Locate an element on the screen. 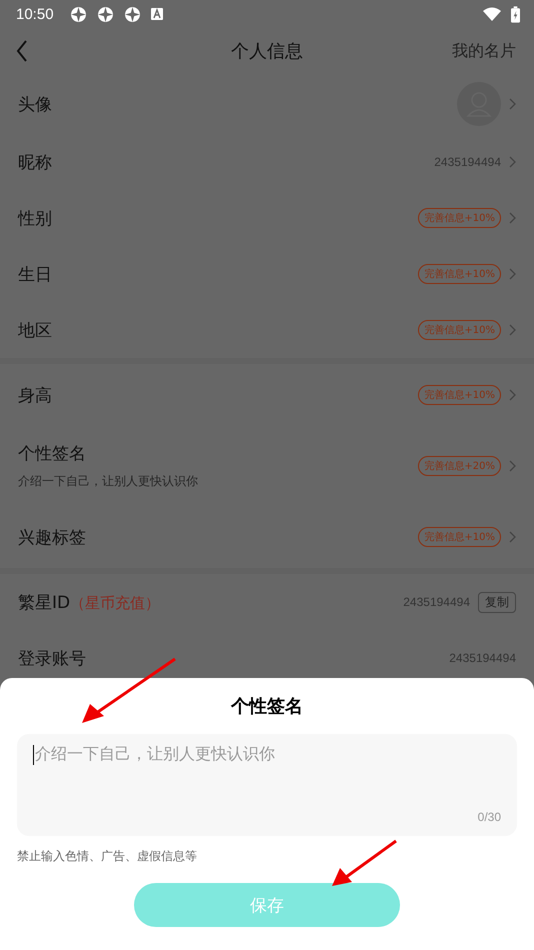  hint-text: 禁止输入色情、广告、虚假信息等 is located at coordinates (107, 856).